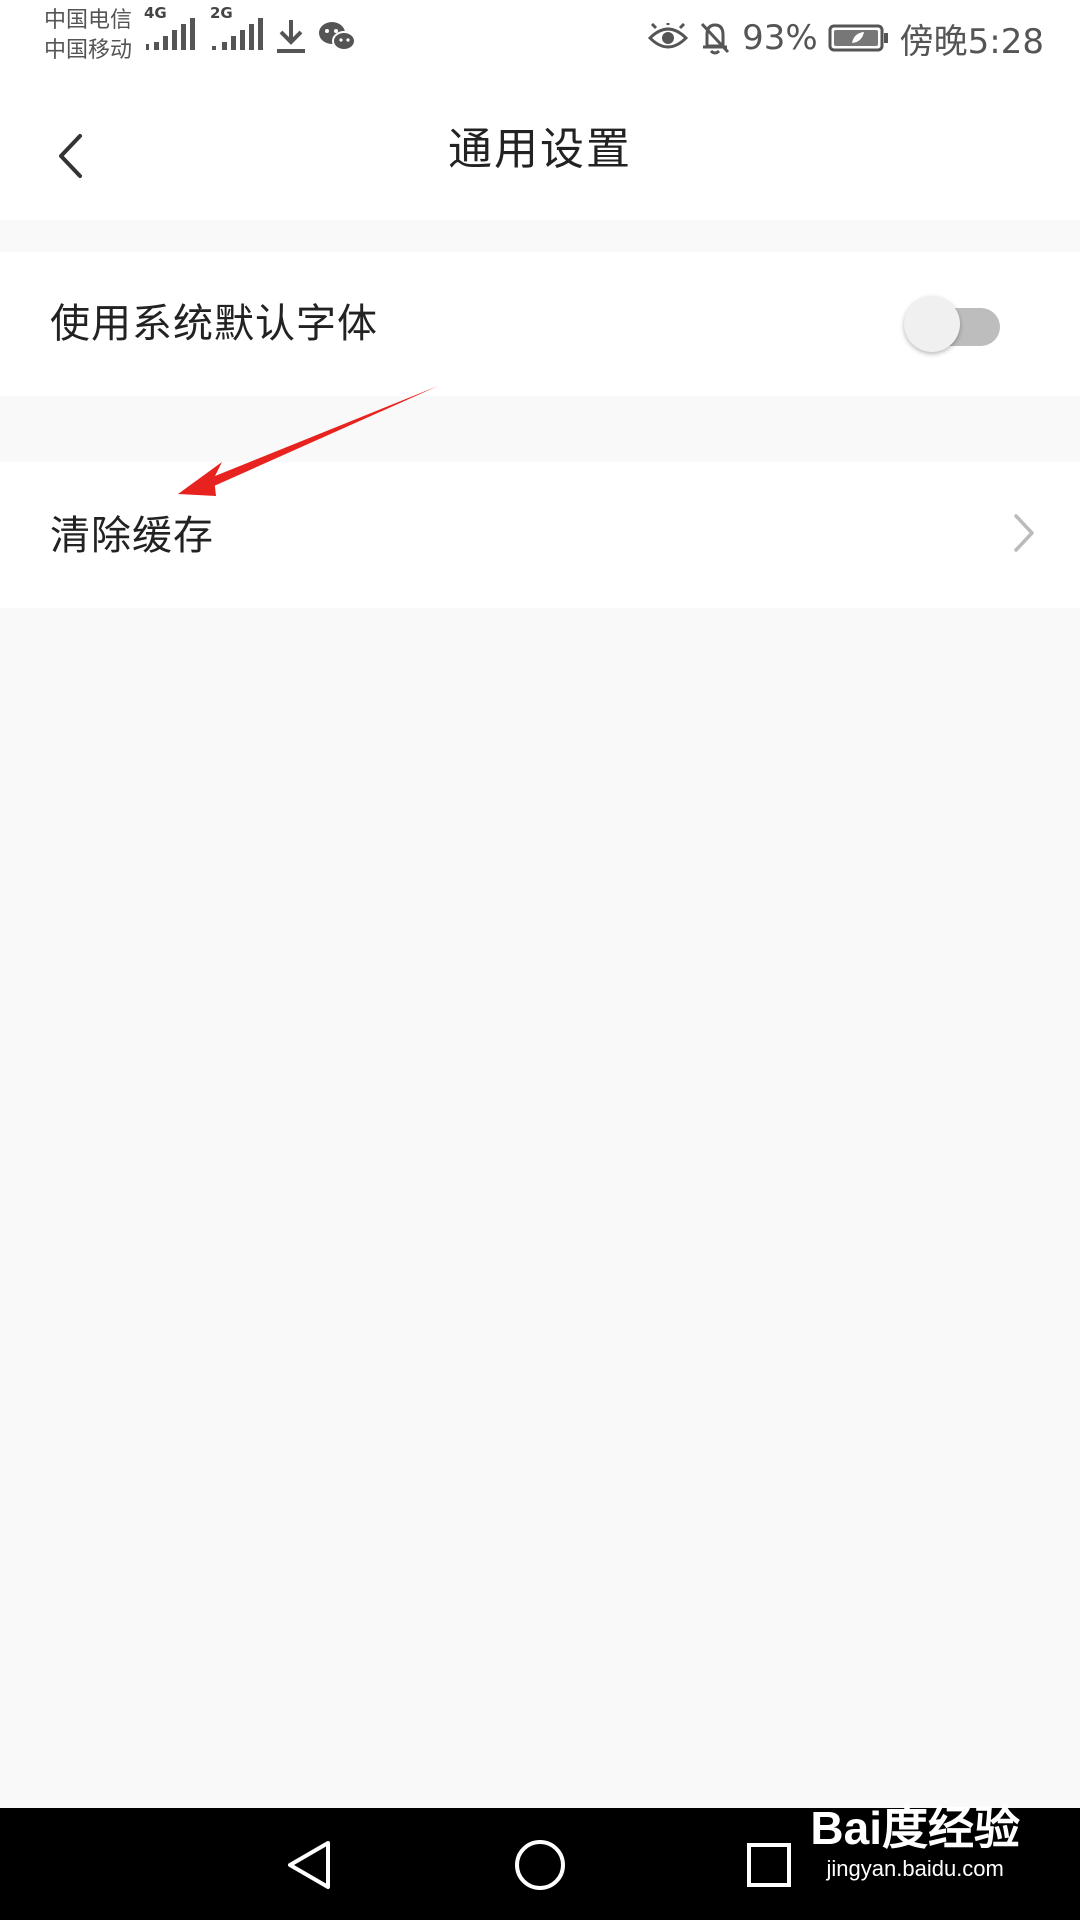 Image resolution: width=1080 pixels, height=1920 pixels. I want to click on system-font-toggle, so click(952, 324).